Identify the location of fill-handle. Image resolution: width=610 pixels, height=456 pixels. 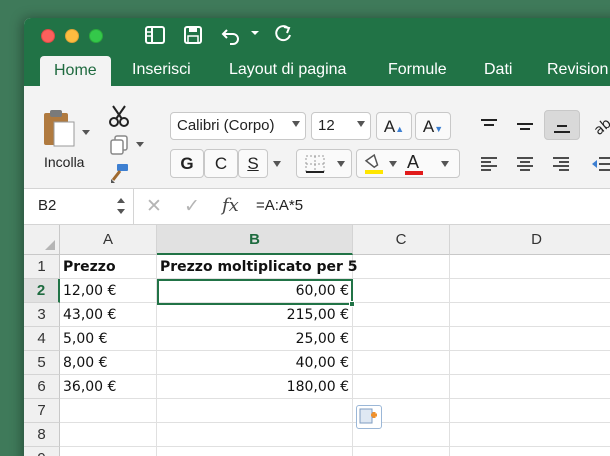
(352, 304).